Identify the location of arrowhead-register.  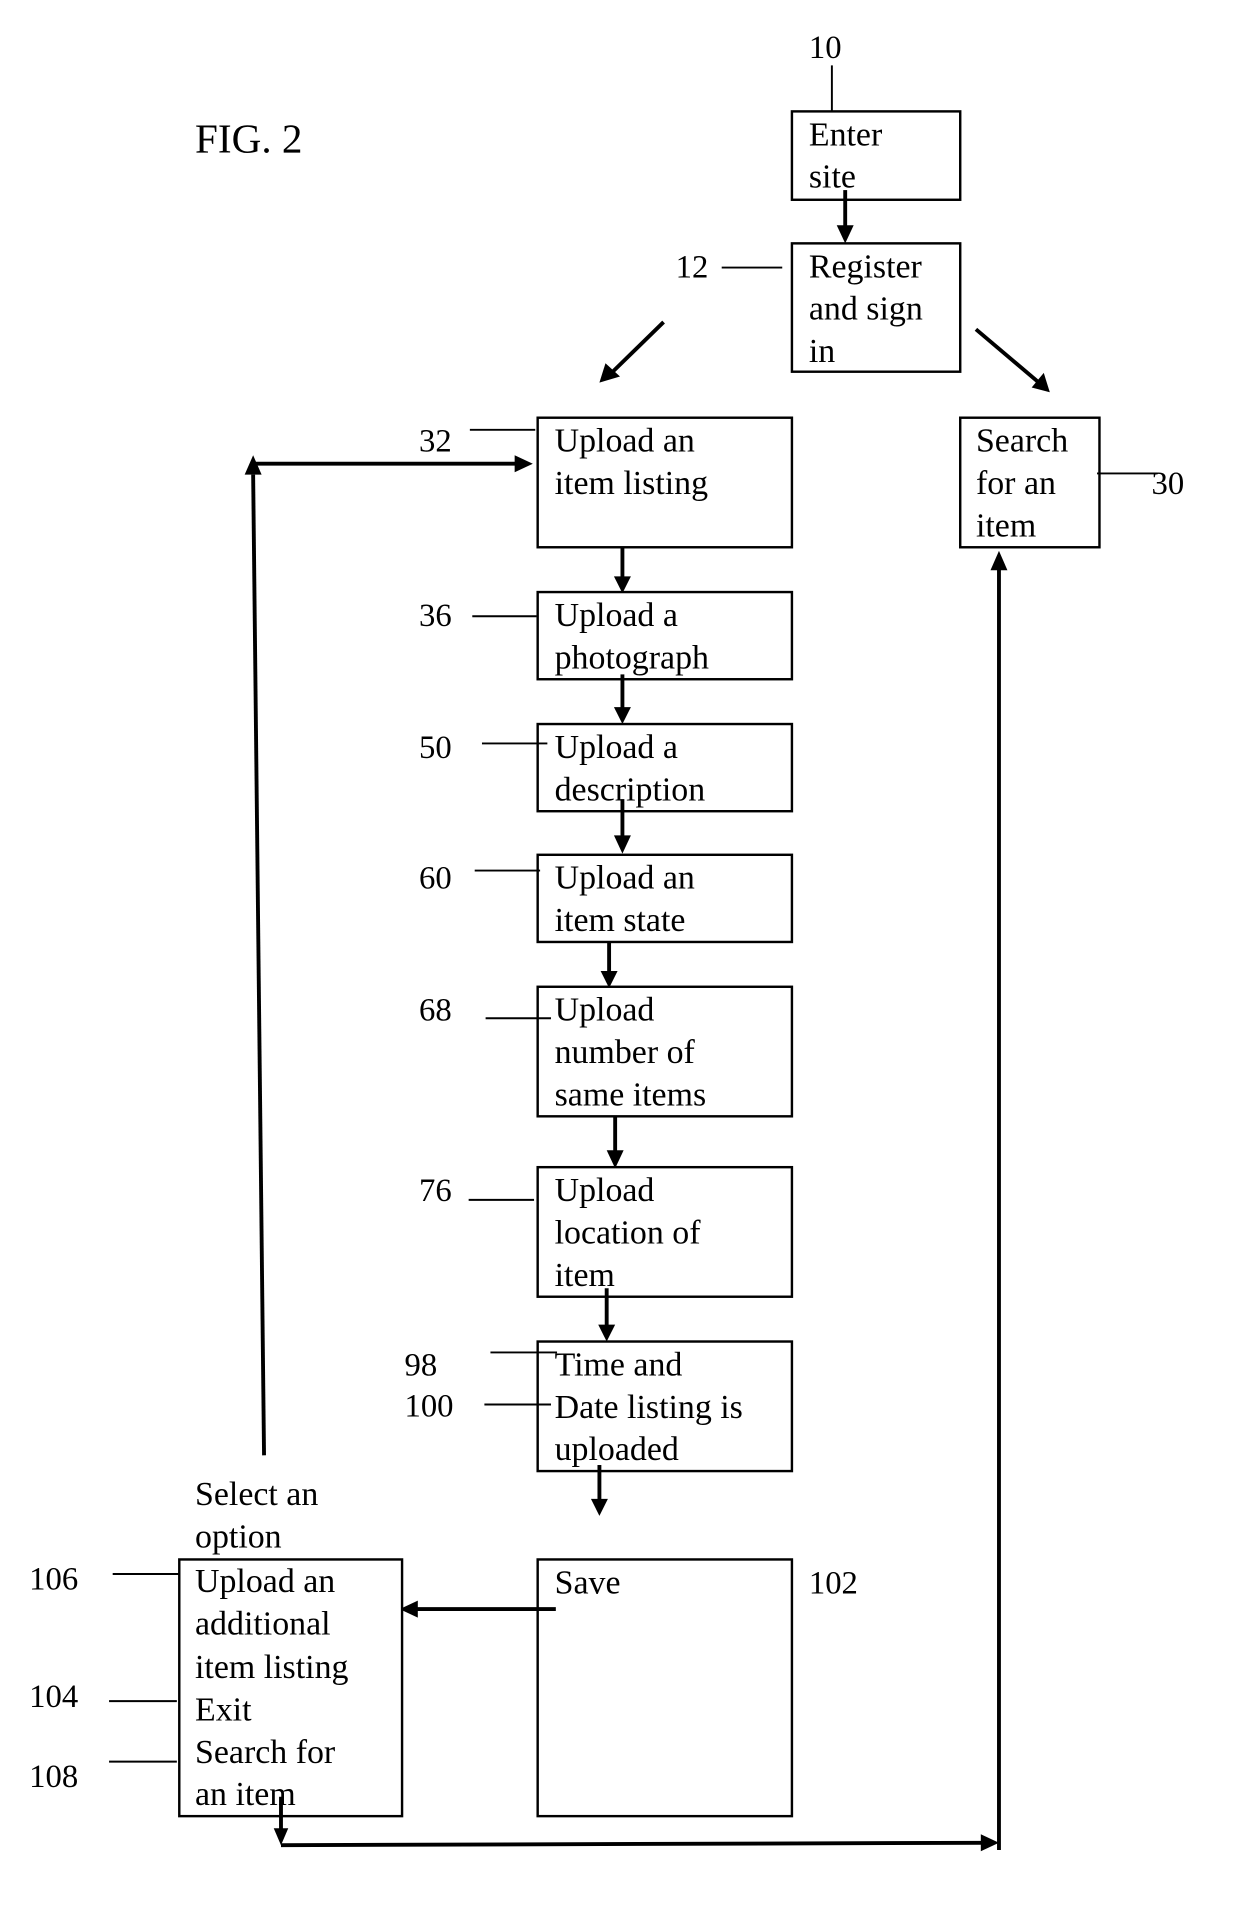
(845, 234).